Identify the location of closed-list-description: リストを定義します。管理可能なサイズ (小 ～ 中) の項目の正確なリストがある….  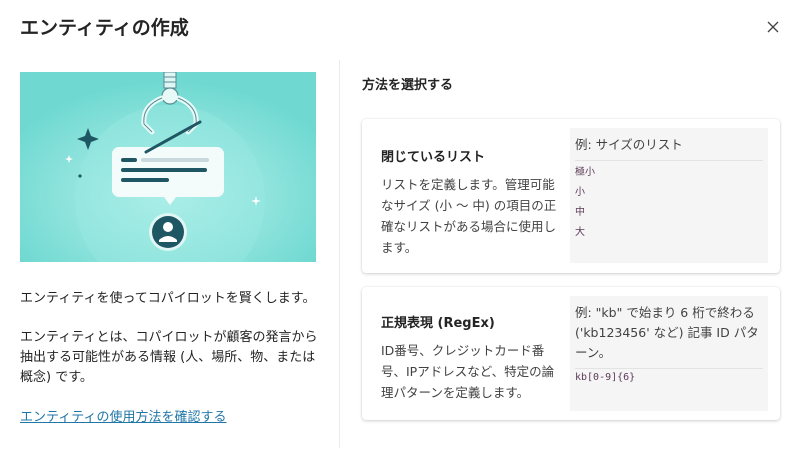
(469, 216).